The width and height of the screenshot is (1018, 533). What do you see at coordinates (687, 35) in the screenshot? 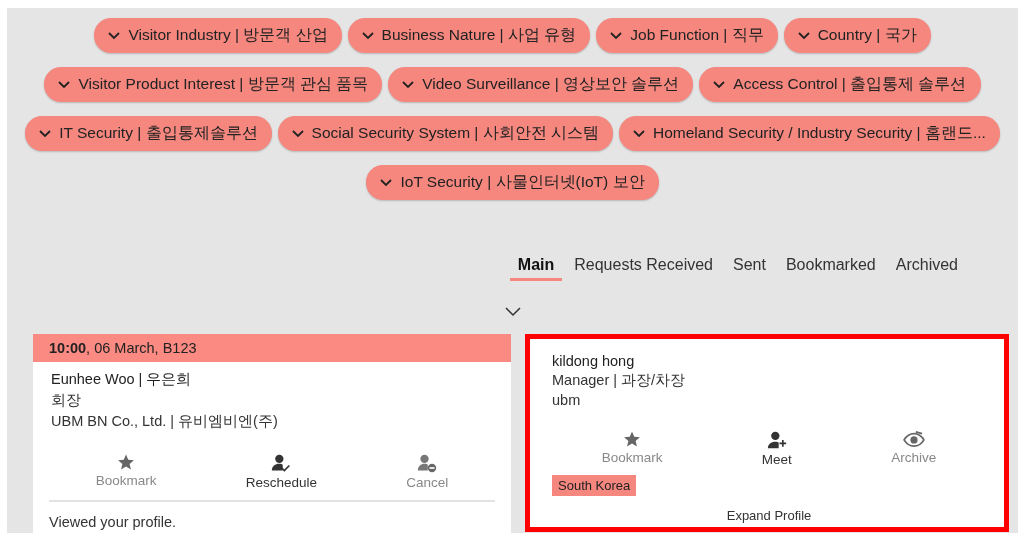
I see `filter-dropdown: Job Function | 직무` at bounding box center [687, 35].